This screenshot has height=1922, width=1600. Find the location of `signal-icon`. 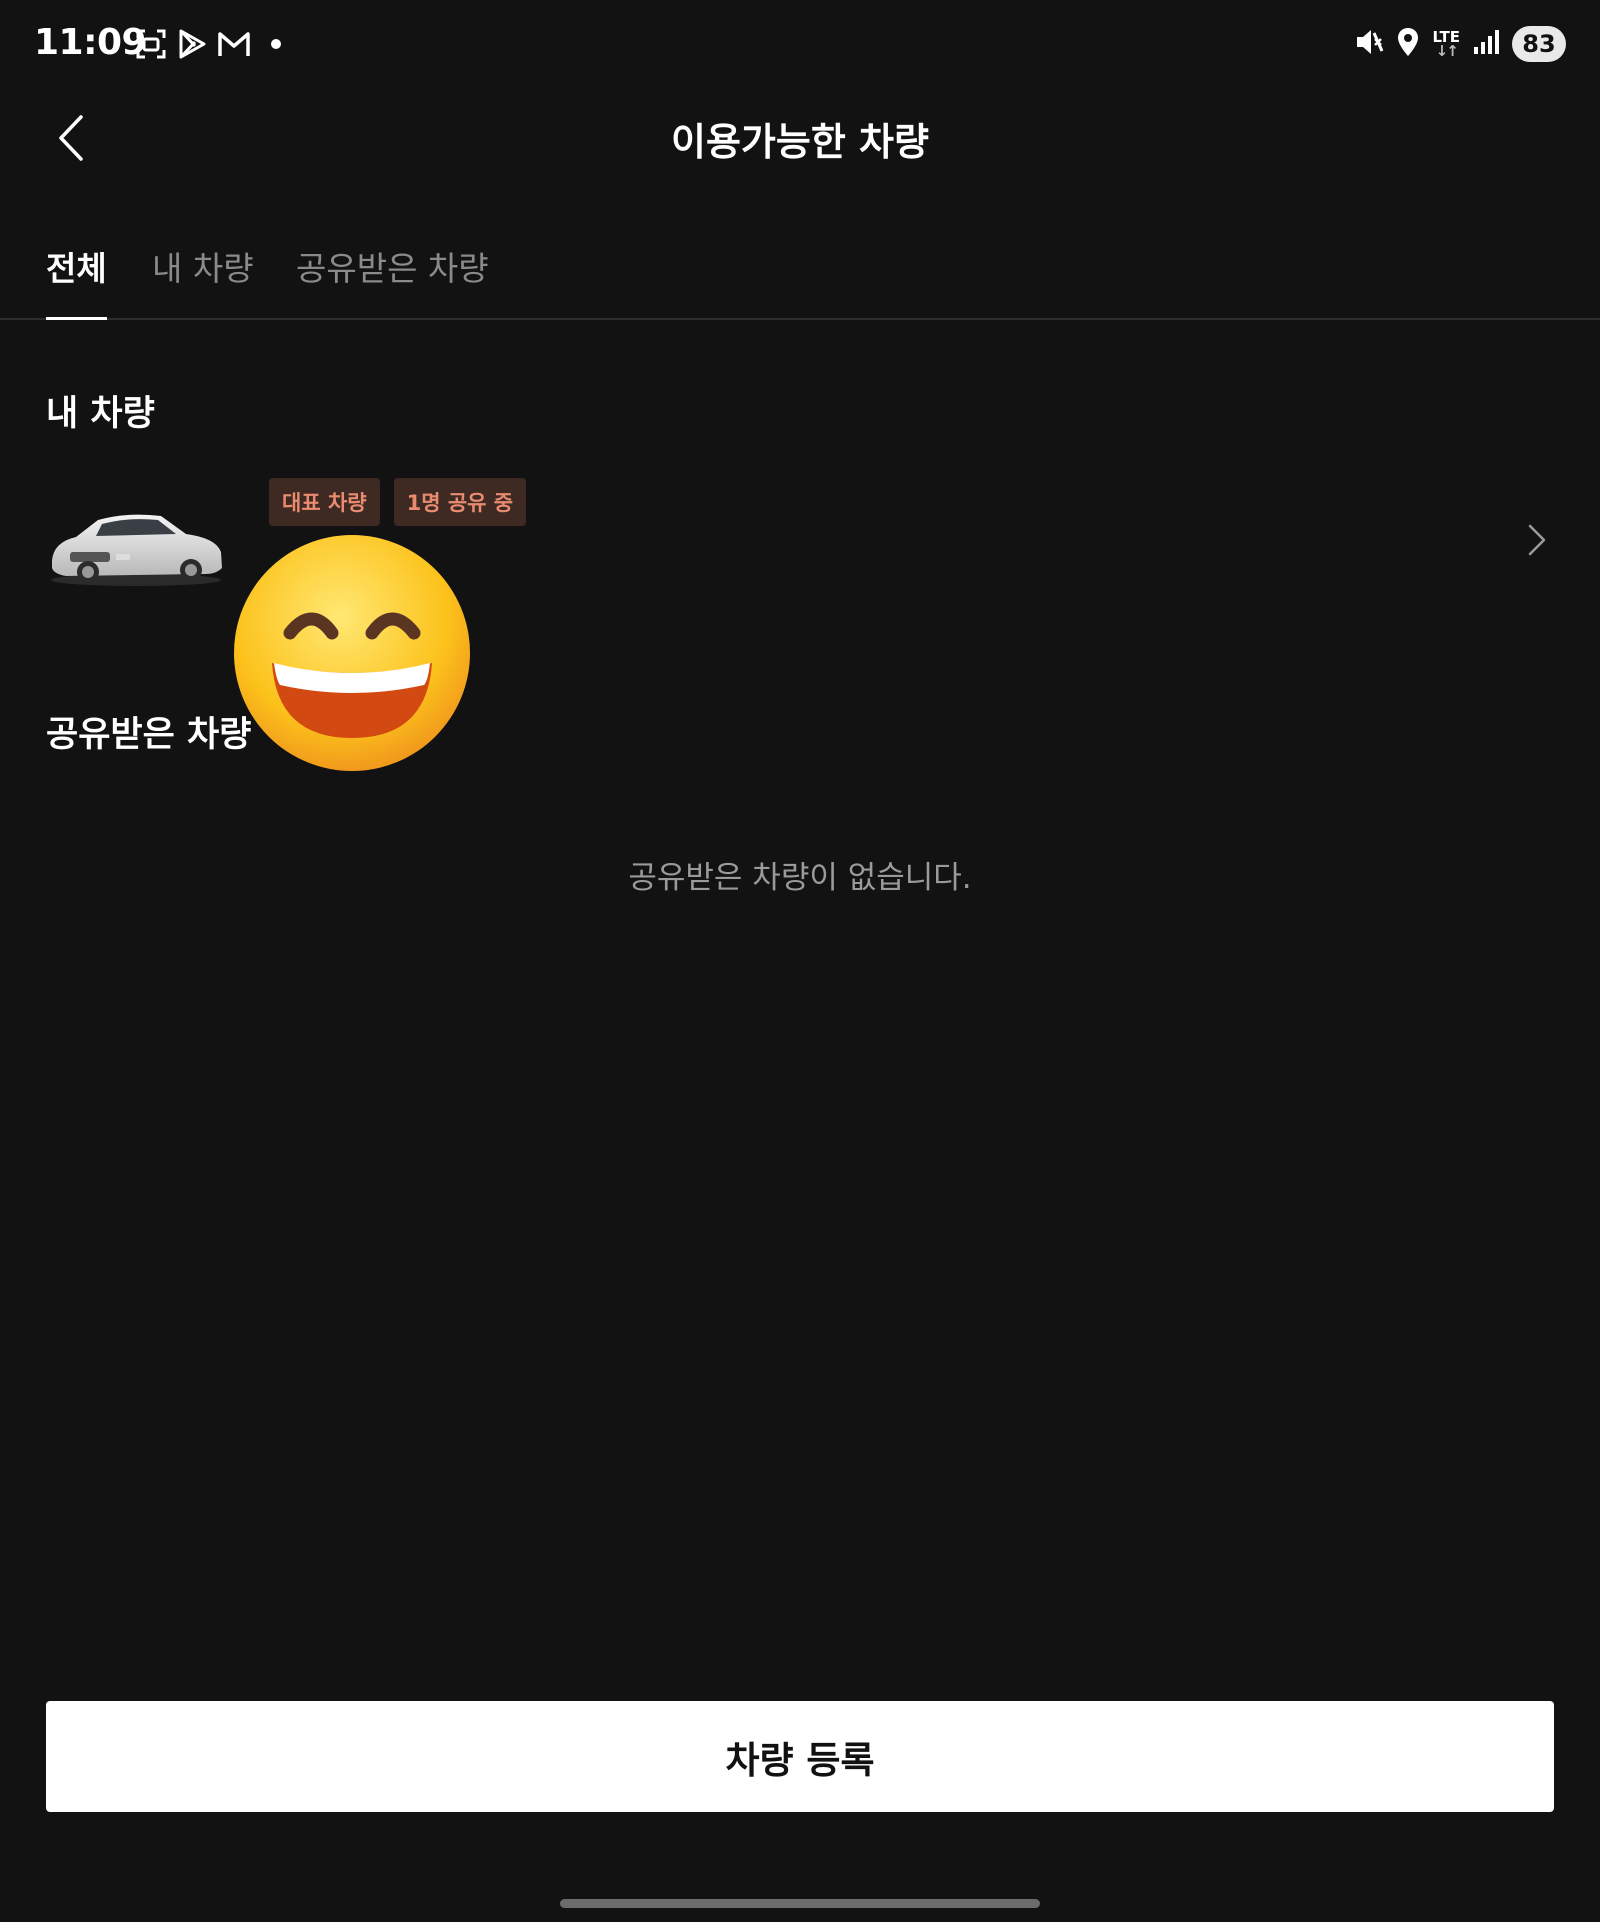

signal-icon is located at coordinates (1486, 44).